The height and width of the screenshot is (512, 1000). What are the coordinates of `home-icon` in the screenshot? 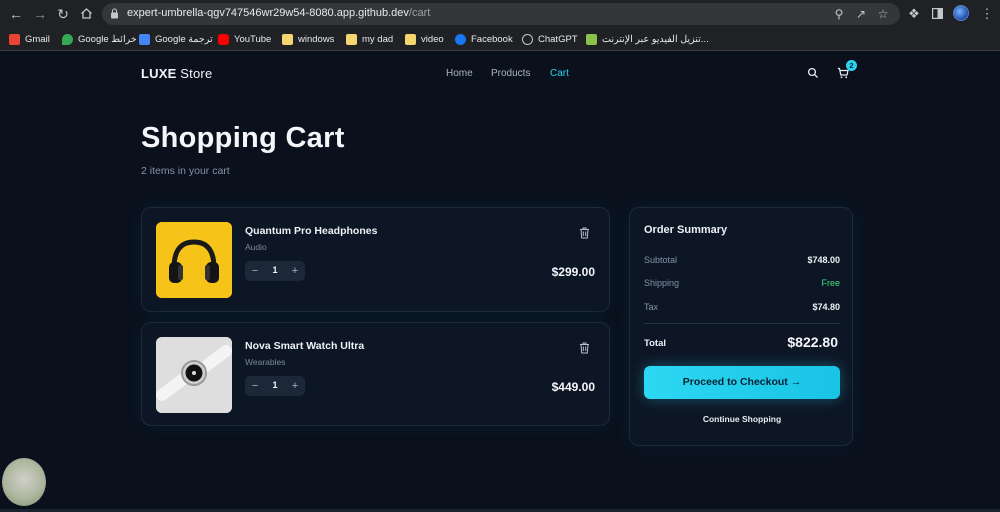 It's located at (86, 14).